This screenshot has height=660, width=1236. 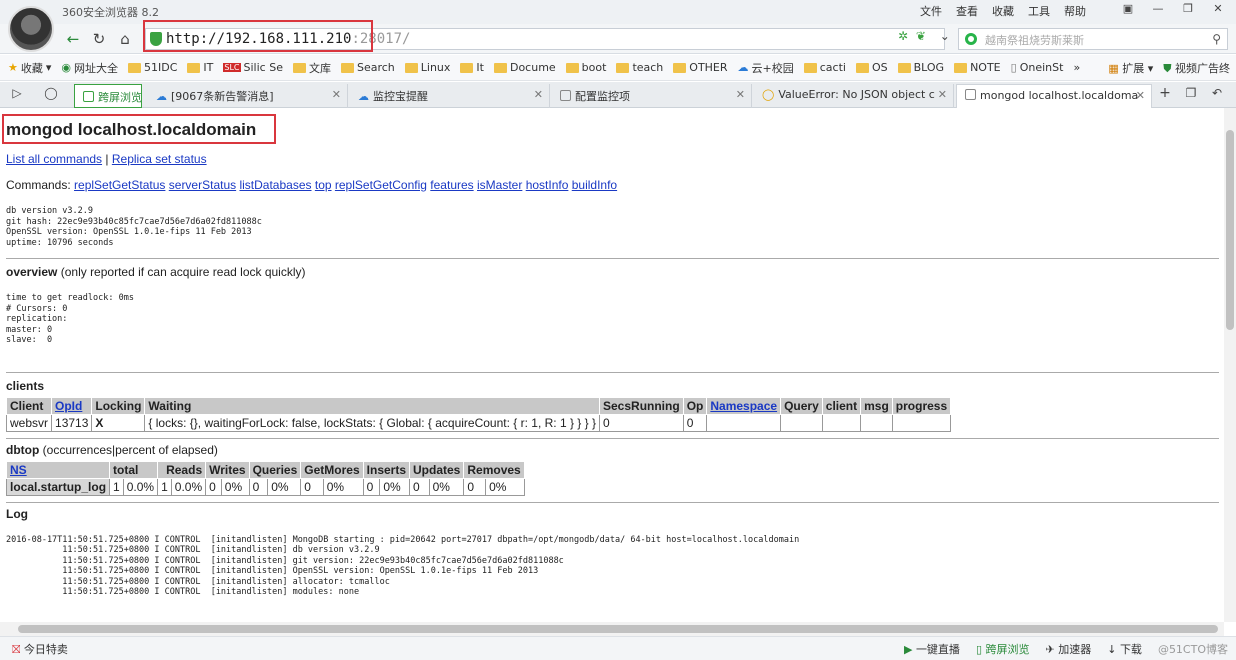 What do you see at coordinates (17, 93) in the screenshot?
I see `sidebar-toggle-icon: ▷` at bounding box center [17, 93].